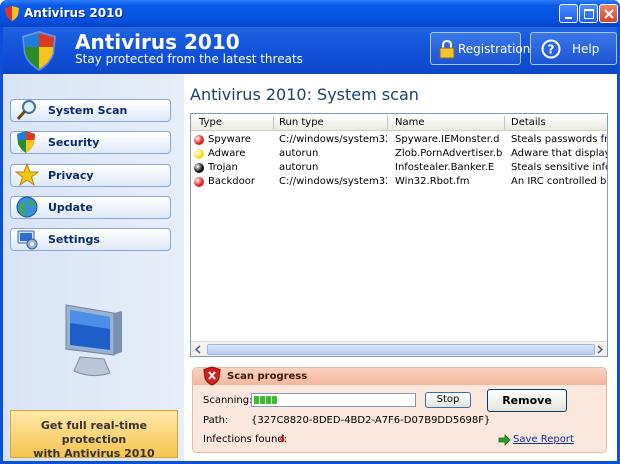  Describe the element at coordinates (304, 94) in the screenshot. I see `page-title: Antivirus 2010: System scan` at that location.